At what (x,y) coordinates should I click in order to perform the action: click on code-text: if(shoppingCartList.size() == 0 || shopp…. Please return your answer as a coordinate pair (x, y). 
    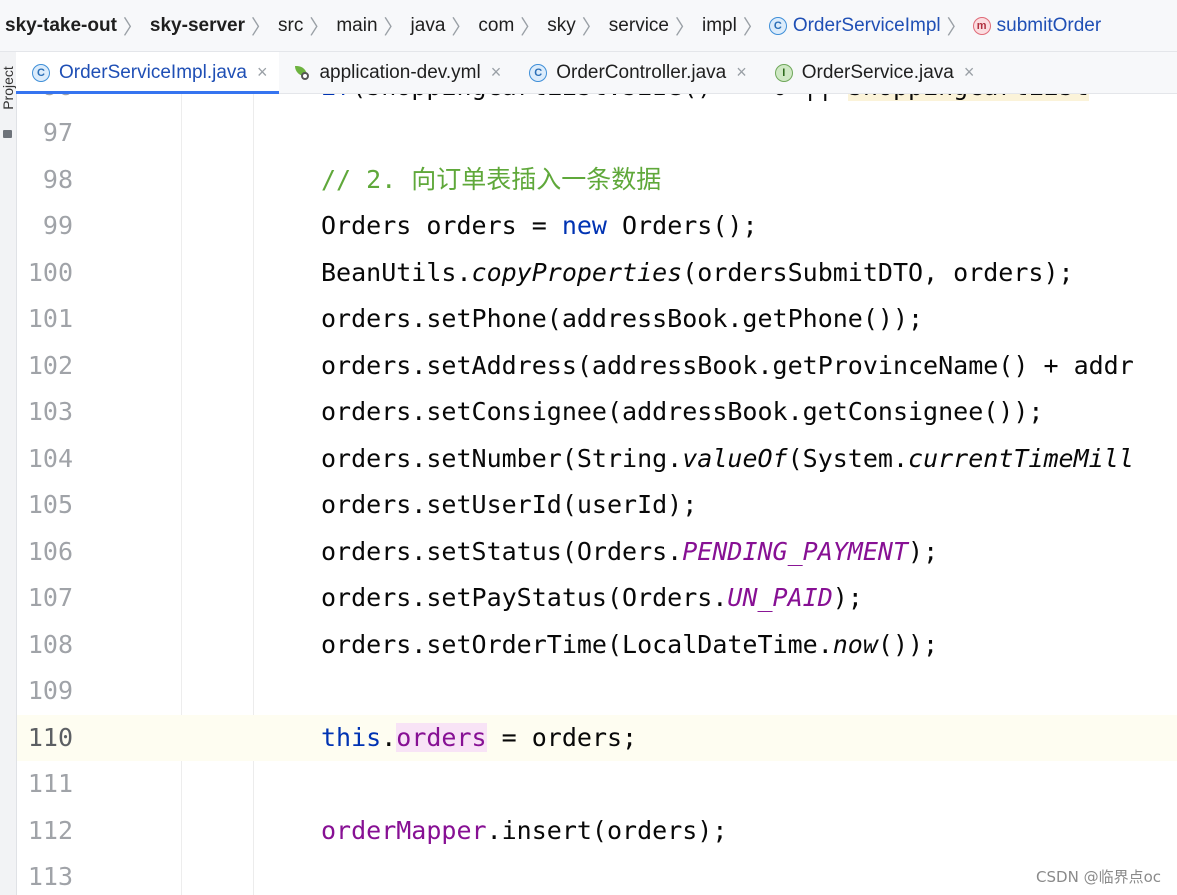
    Looking at the image, I should click on (705, 102).